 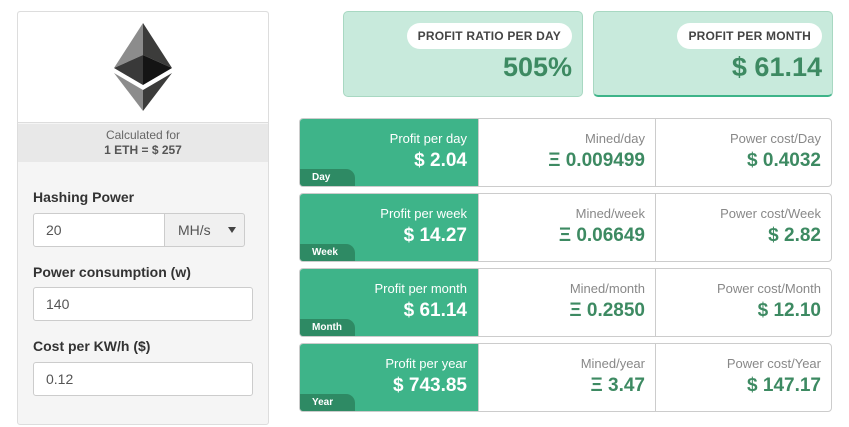 What do you see at coordinates (612, 363) in the screenshot?
I see `mined-label: Mined/year` at bounding box center [612, 363].